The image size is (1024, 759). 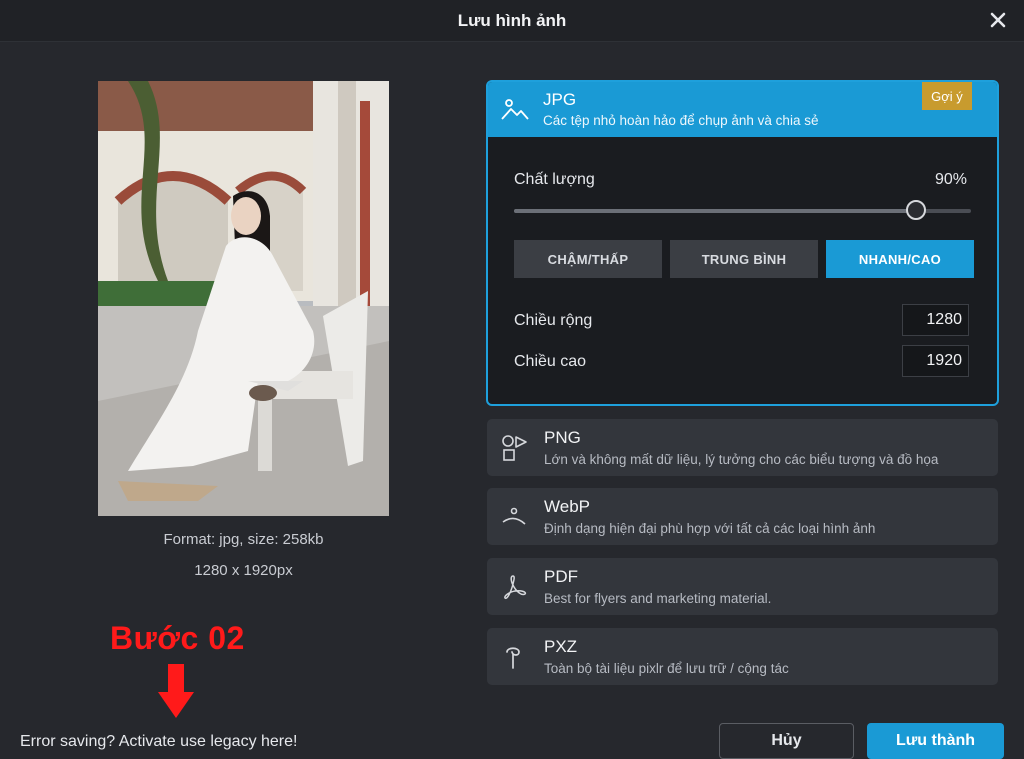 What do you see at coordinates (998, 20) in the screenshot?
I see `close-icon` at bounding box center [998, 20].